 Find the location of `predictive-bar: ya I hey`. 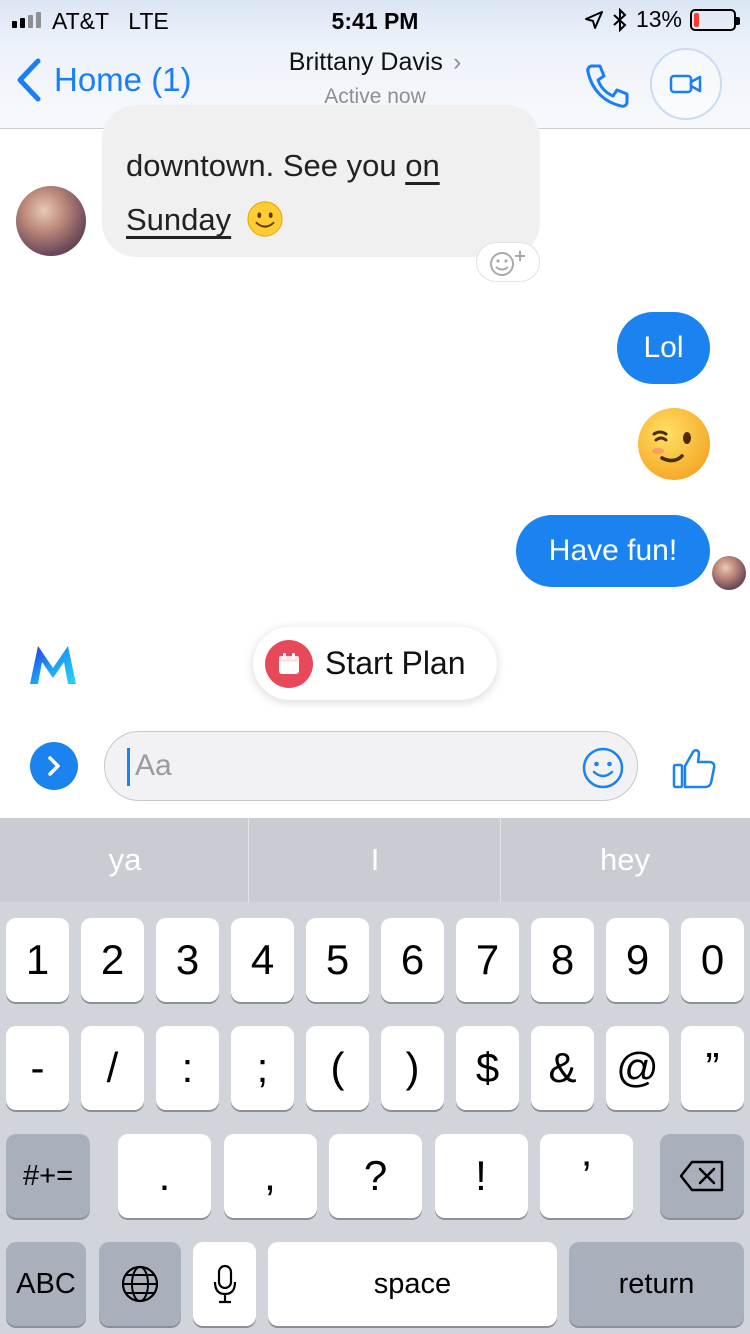

predictive-bar: ya I hey is located at coordinates (375, 860).